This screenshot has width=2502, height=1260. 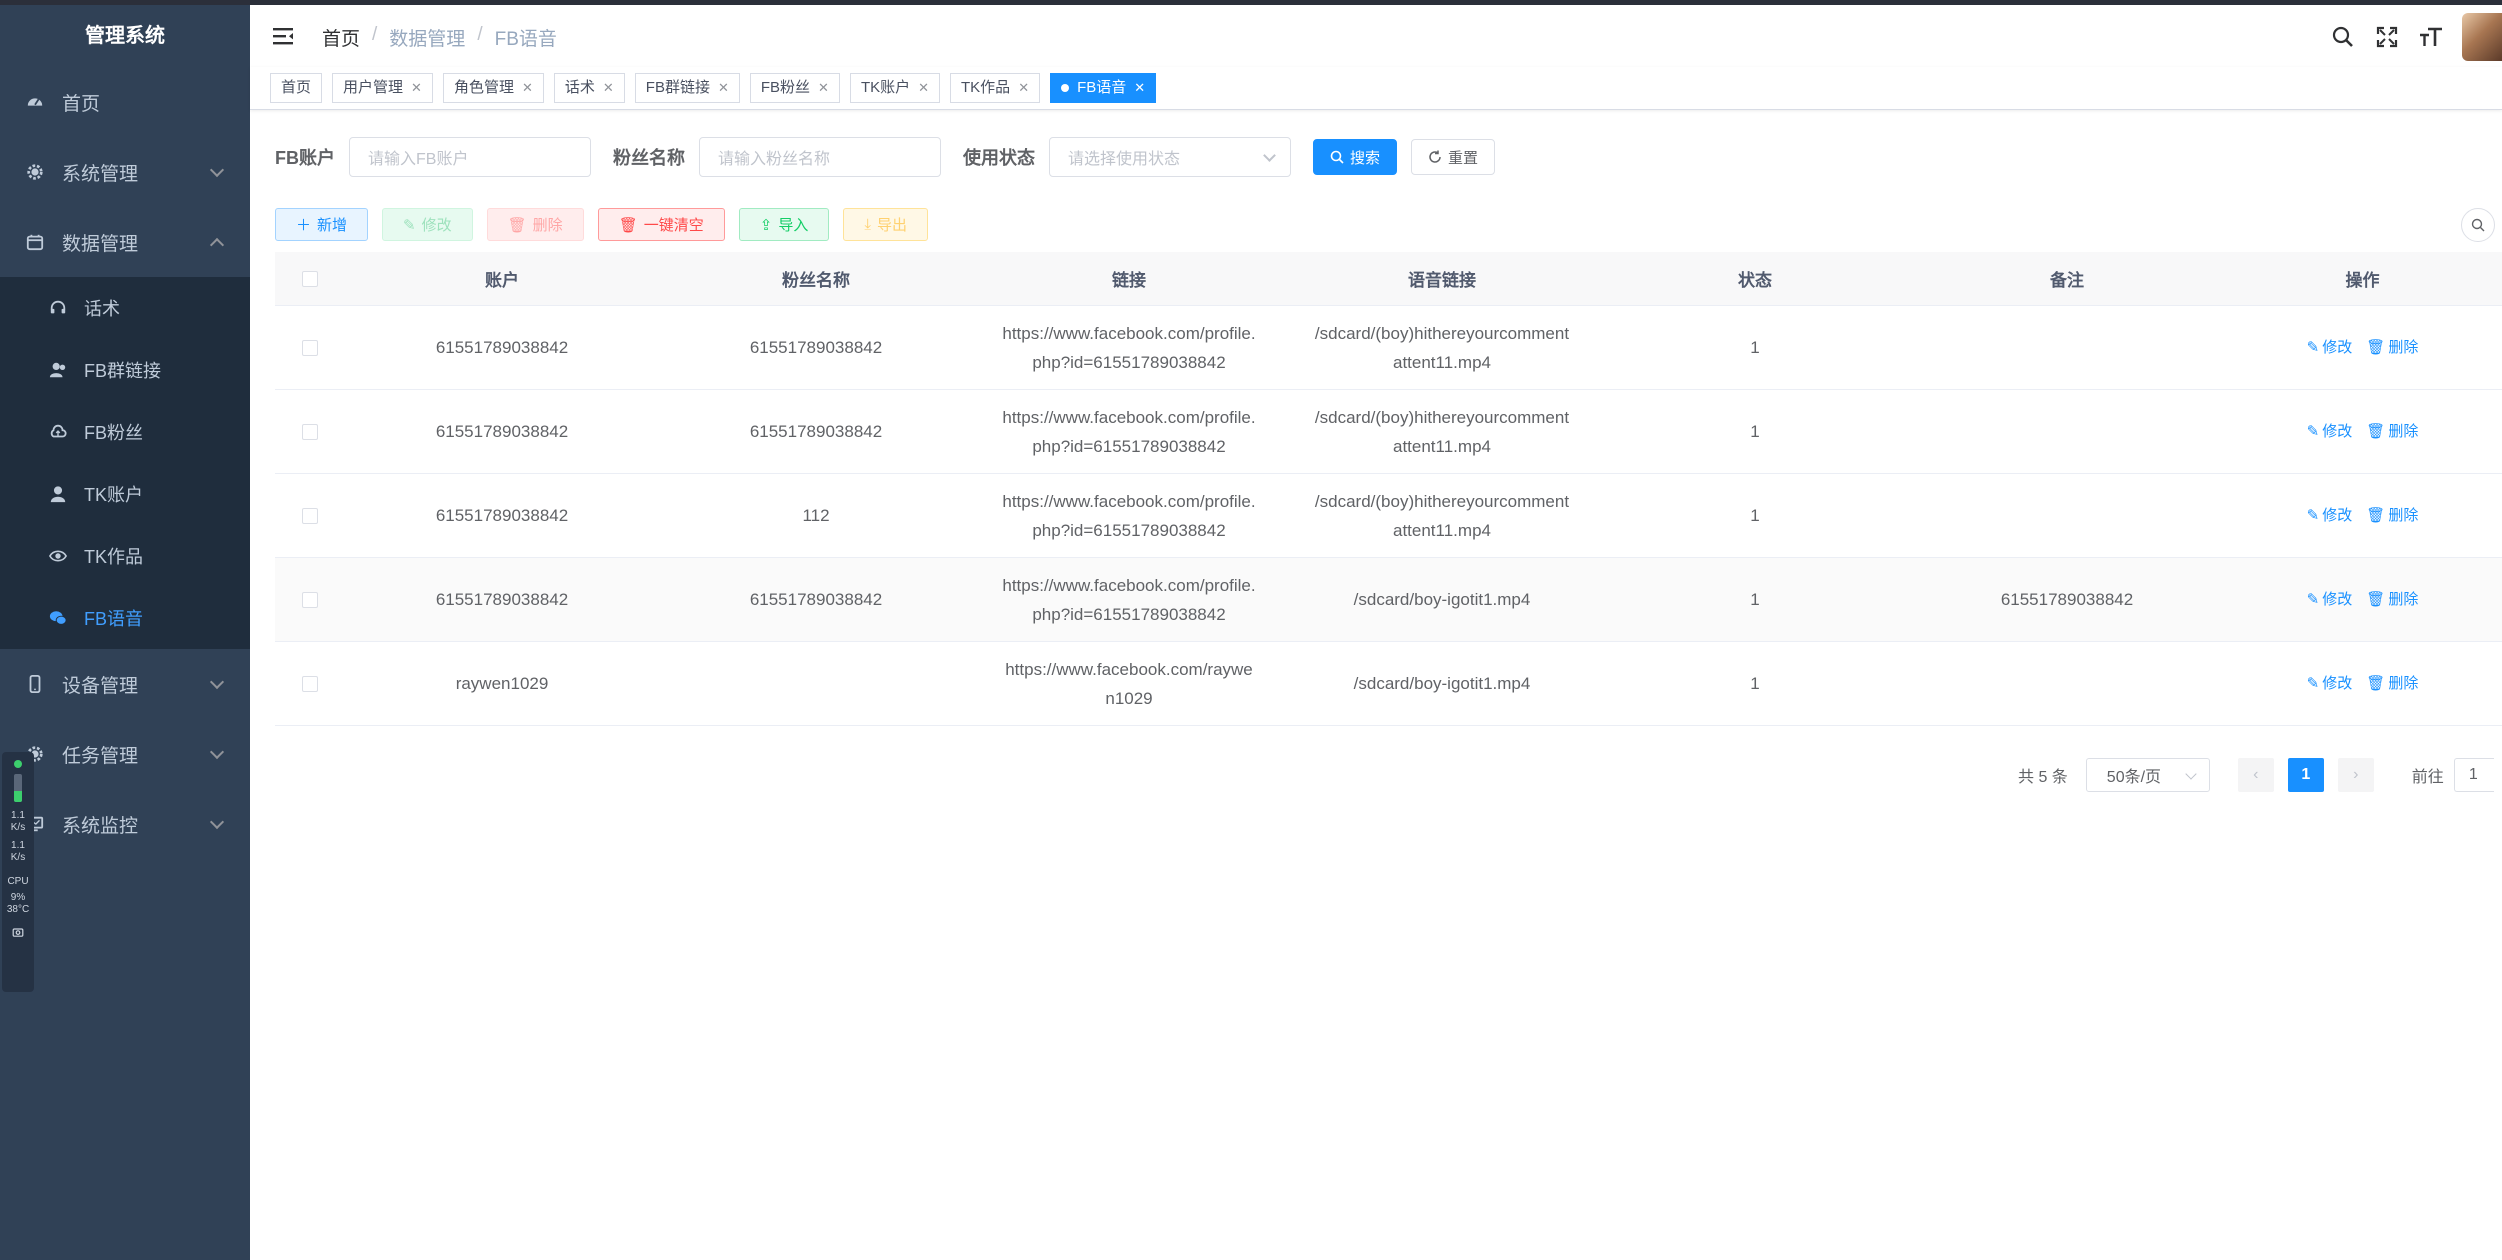 I want to click on chevron-down-icon, so click(x=217, y=682).